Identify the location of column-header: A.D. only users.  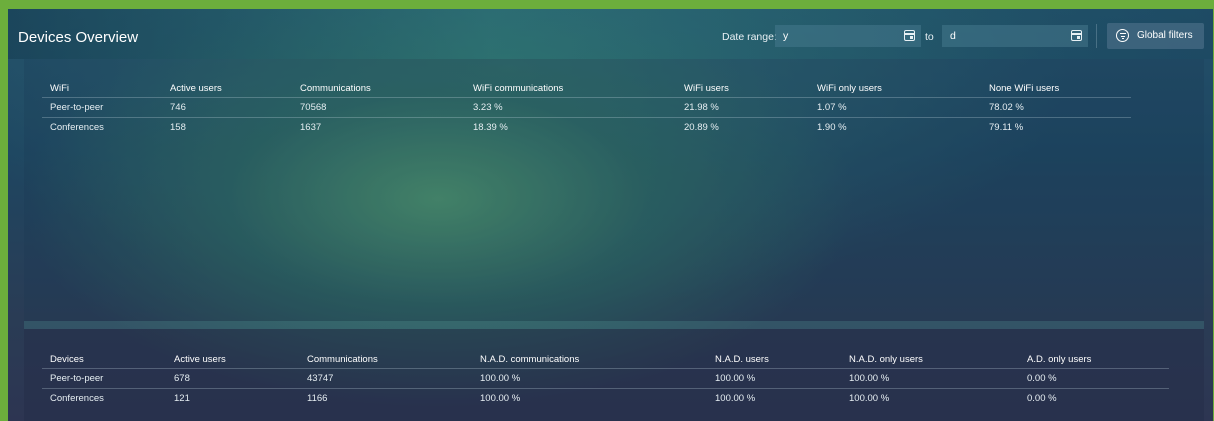
(1059, 359).